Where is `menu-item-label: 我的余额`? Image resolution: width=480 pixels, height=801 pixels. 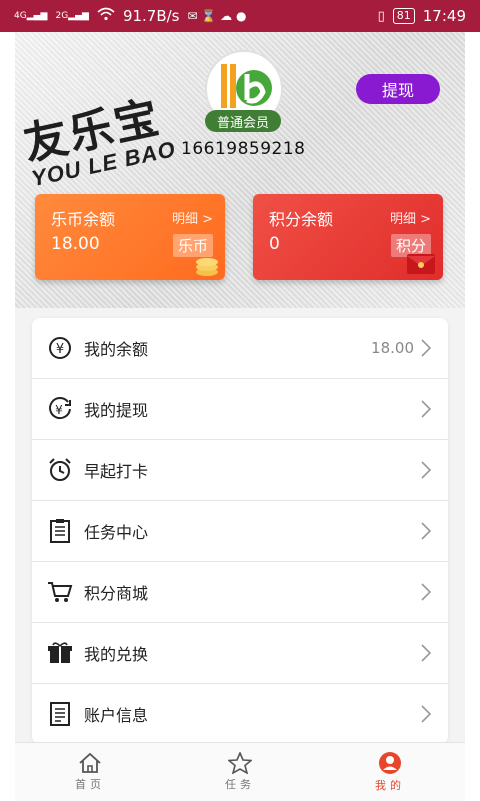 menu-item-label: 我的余额 is located at coordinates (116, 349).